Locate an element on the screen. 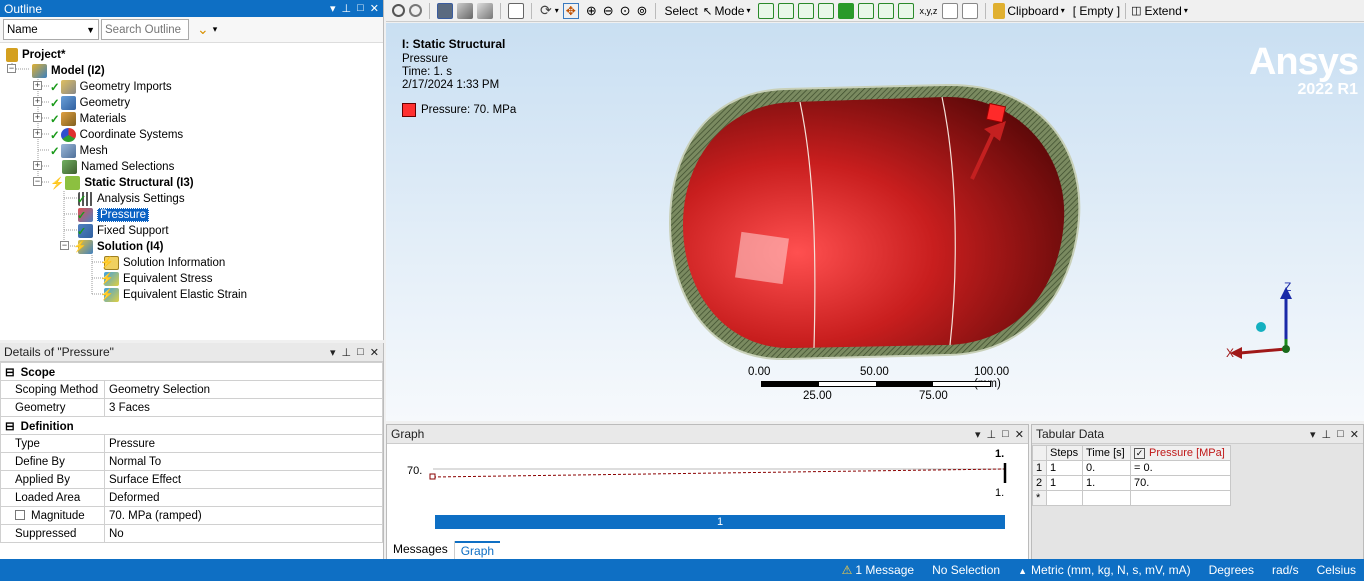  extend-bodies-icon is located at coordinates (886, 10).